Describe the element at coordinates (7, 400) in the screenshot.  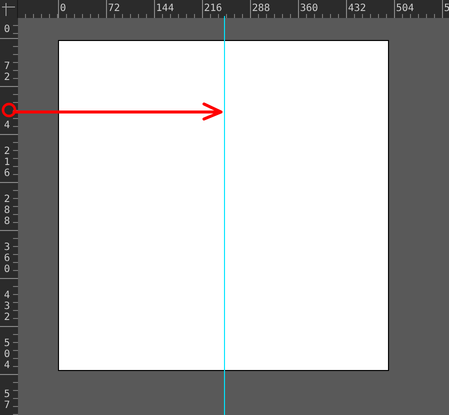
I see `ruler-label: 57` at that location.